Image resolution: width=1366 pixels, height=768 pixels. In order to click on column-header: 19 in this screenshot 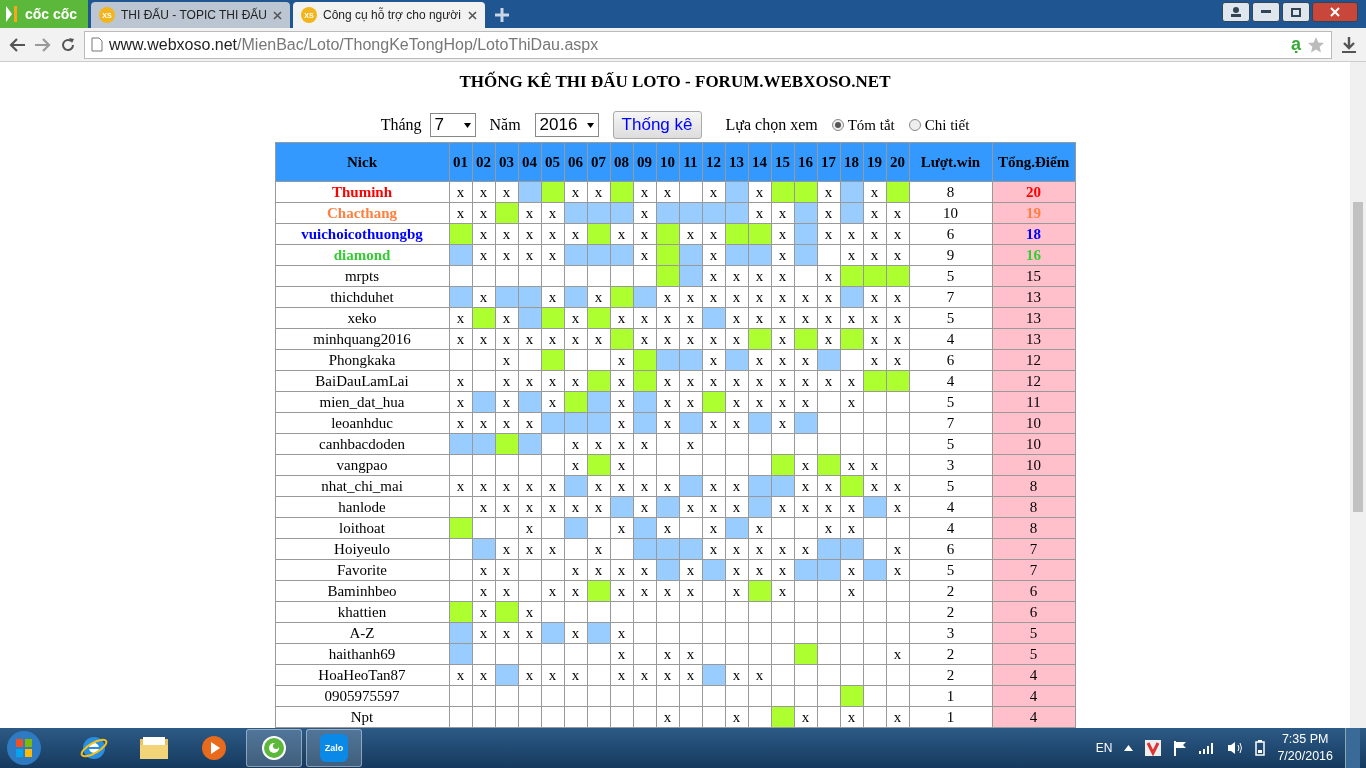, I will do `click(874, 162)`.